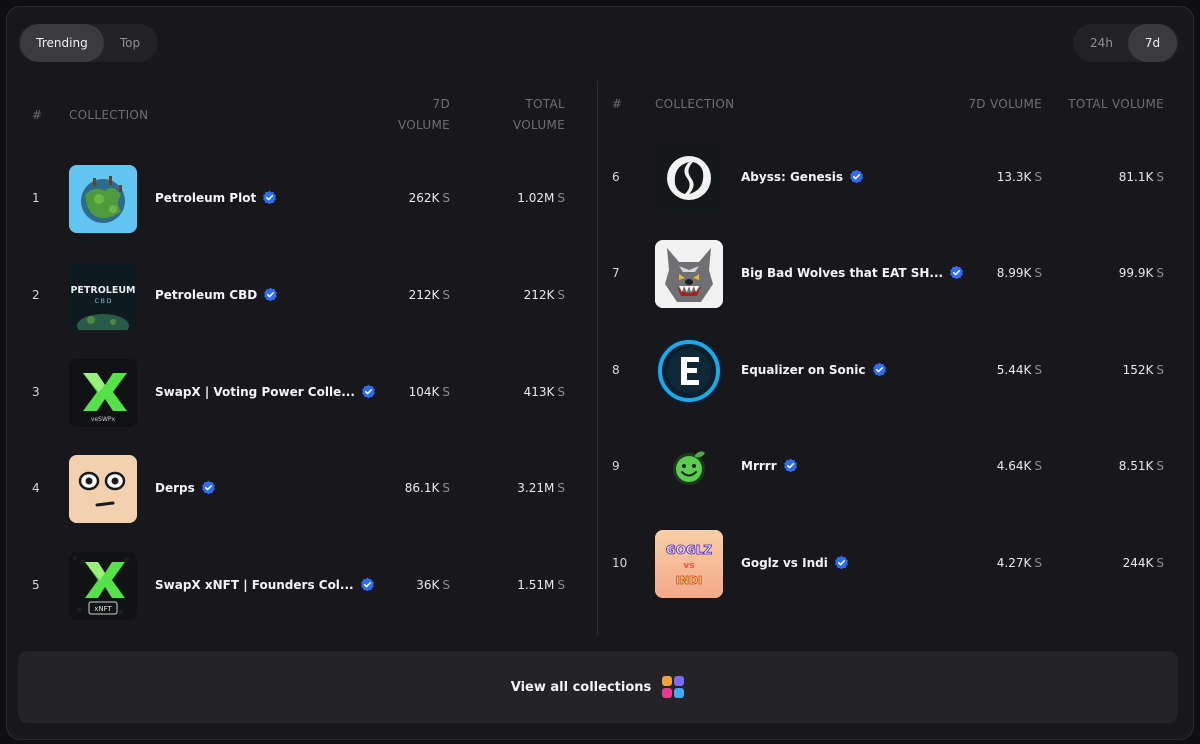 The height and width of the screenshot is (744, 1200). Describe the element at coordinates (1116, 466) in the screenshot. I see `volume-total: 8.51K S` at that location.